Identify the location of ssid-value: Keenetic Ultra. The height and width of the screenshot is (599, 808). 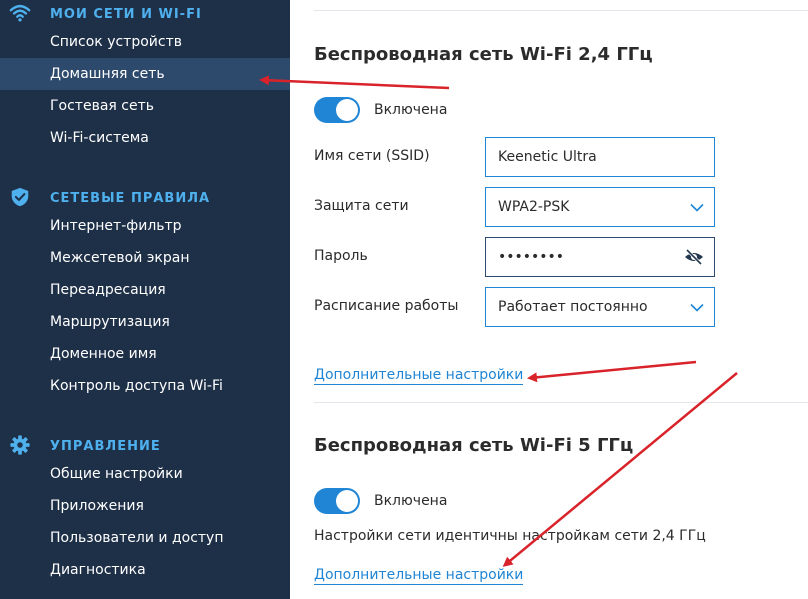
(547, 157).